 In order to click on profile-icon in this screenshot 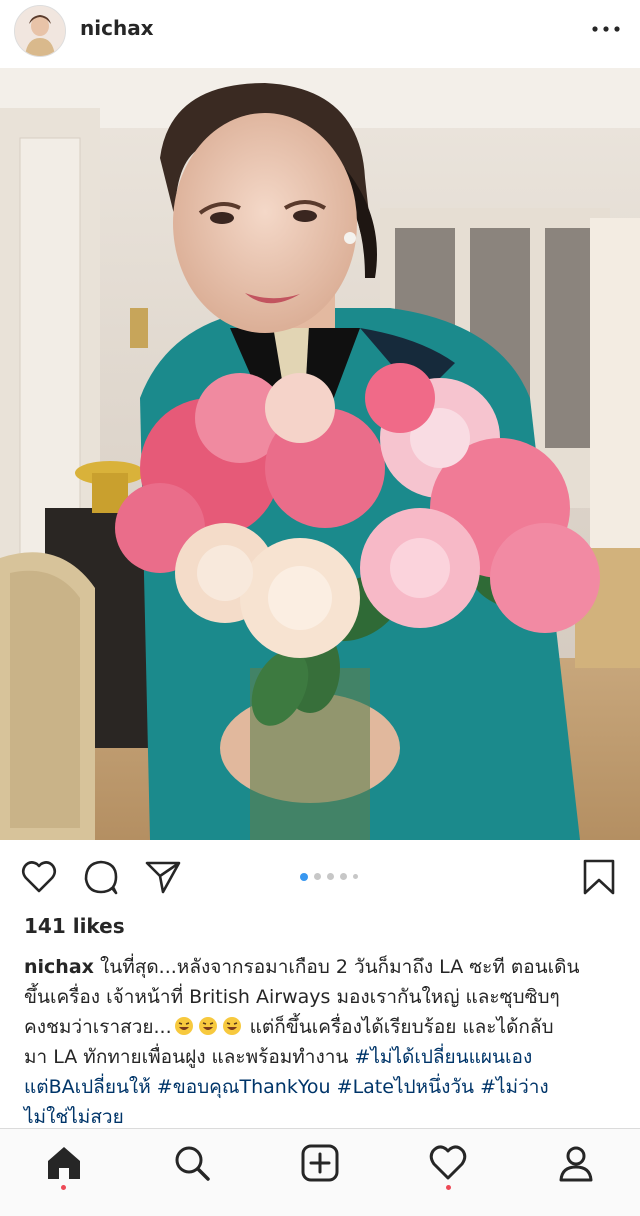, I will do `click(576, 1163)`.